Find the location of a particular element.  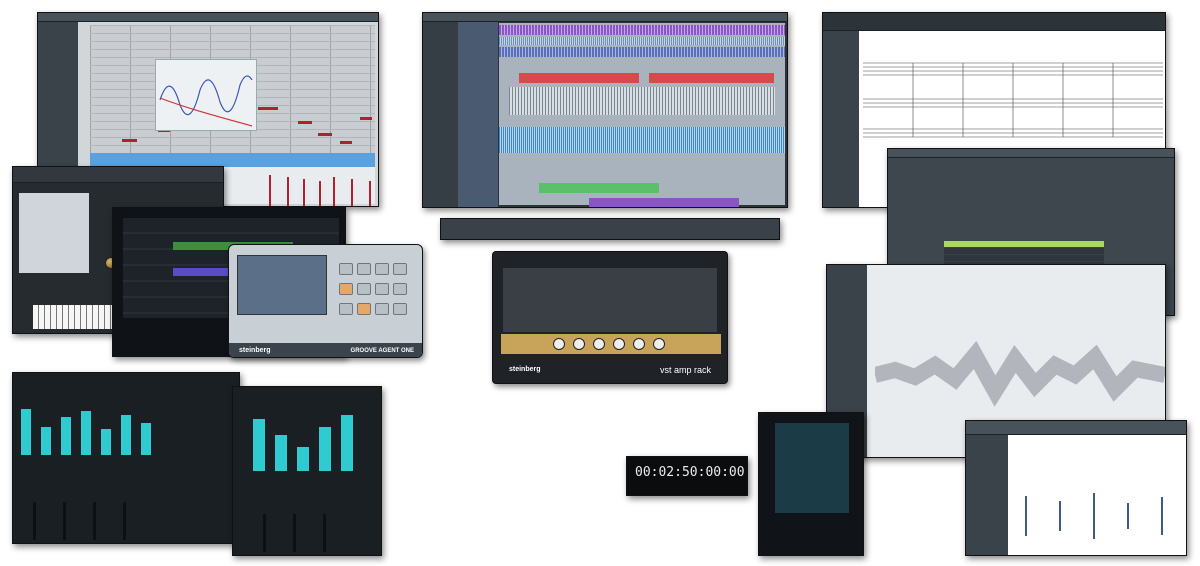

waveform-toolbar is located at coordinates (1076, 428).